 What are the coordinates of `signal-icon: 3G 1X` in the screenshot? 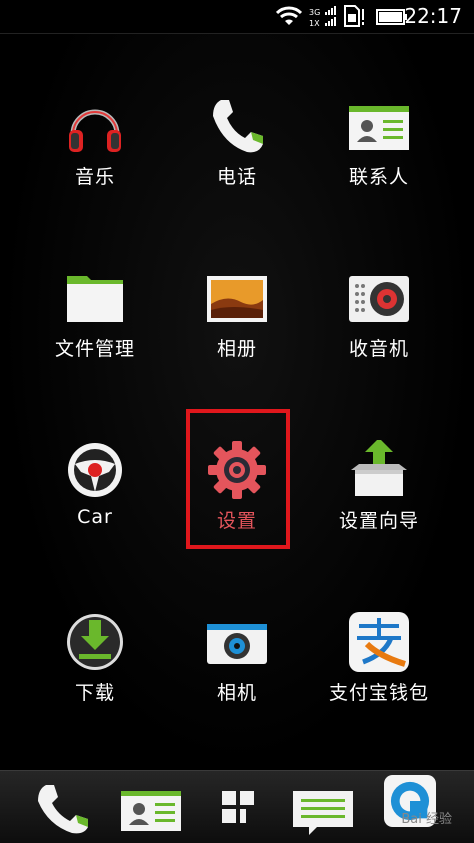 It's located at (322, 17).